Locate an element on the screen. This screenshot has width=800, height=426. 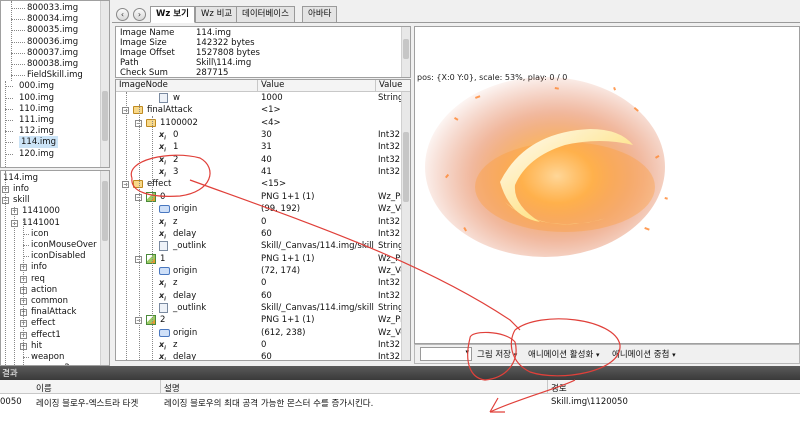
node-tree-item: iconDisabled is located at coordinates (55, 256).